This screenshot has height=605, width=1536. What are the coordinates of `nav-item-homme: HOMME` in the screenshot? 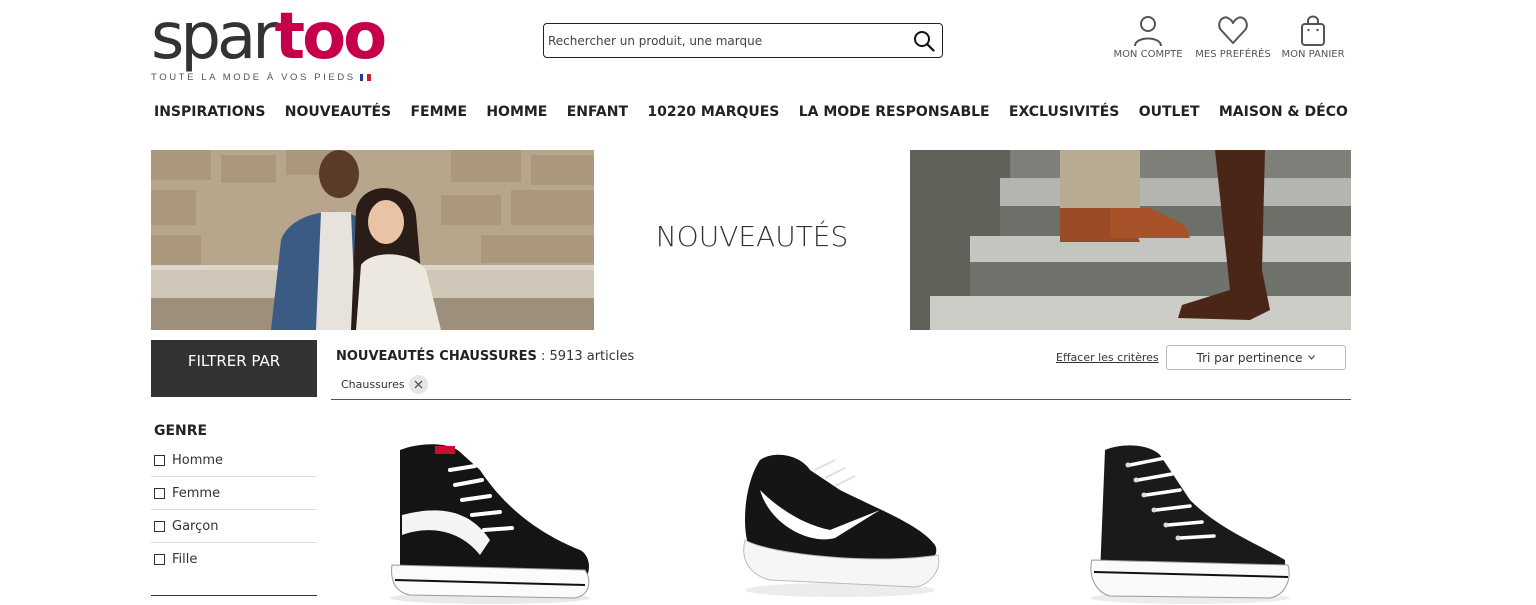 It's located at (516, 115).